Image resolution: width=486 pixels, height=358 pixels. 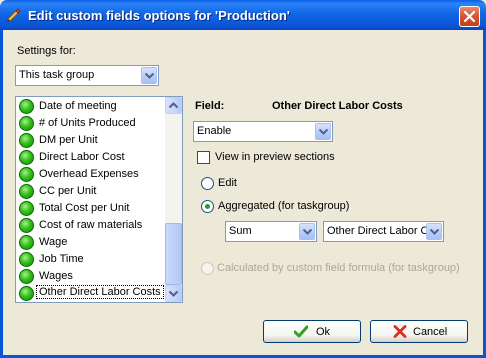 I want to click on checkmark-icon, so click(x=301, y=333).